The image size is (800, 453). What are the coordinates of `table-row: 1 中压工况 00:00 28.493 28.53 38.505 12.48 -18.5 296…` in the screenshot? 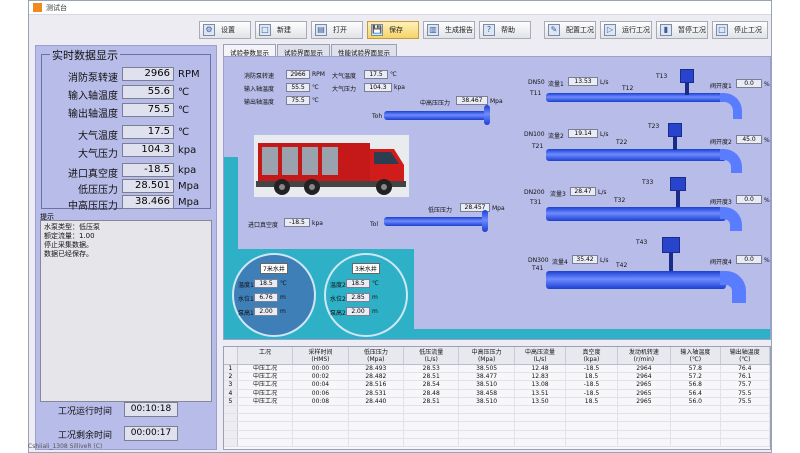 It's located at (497, 369).